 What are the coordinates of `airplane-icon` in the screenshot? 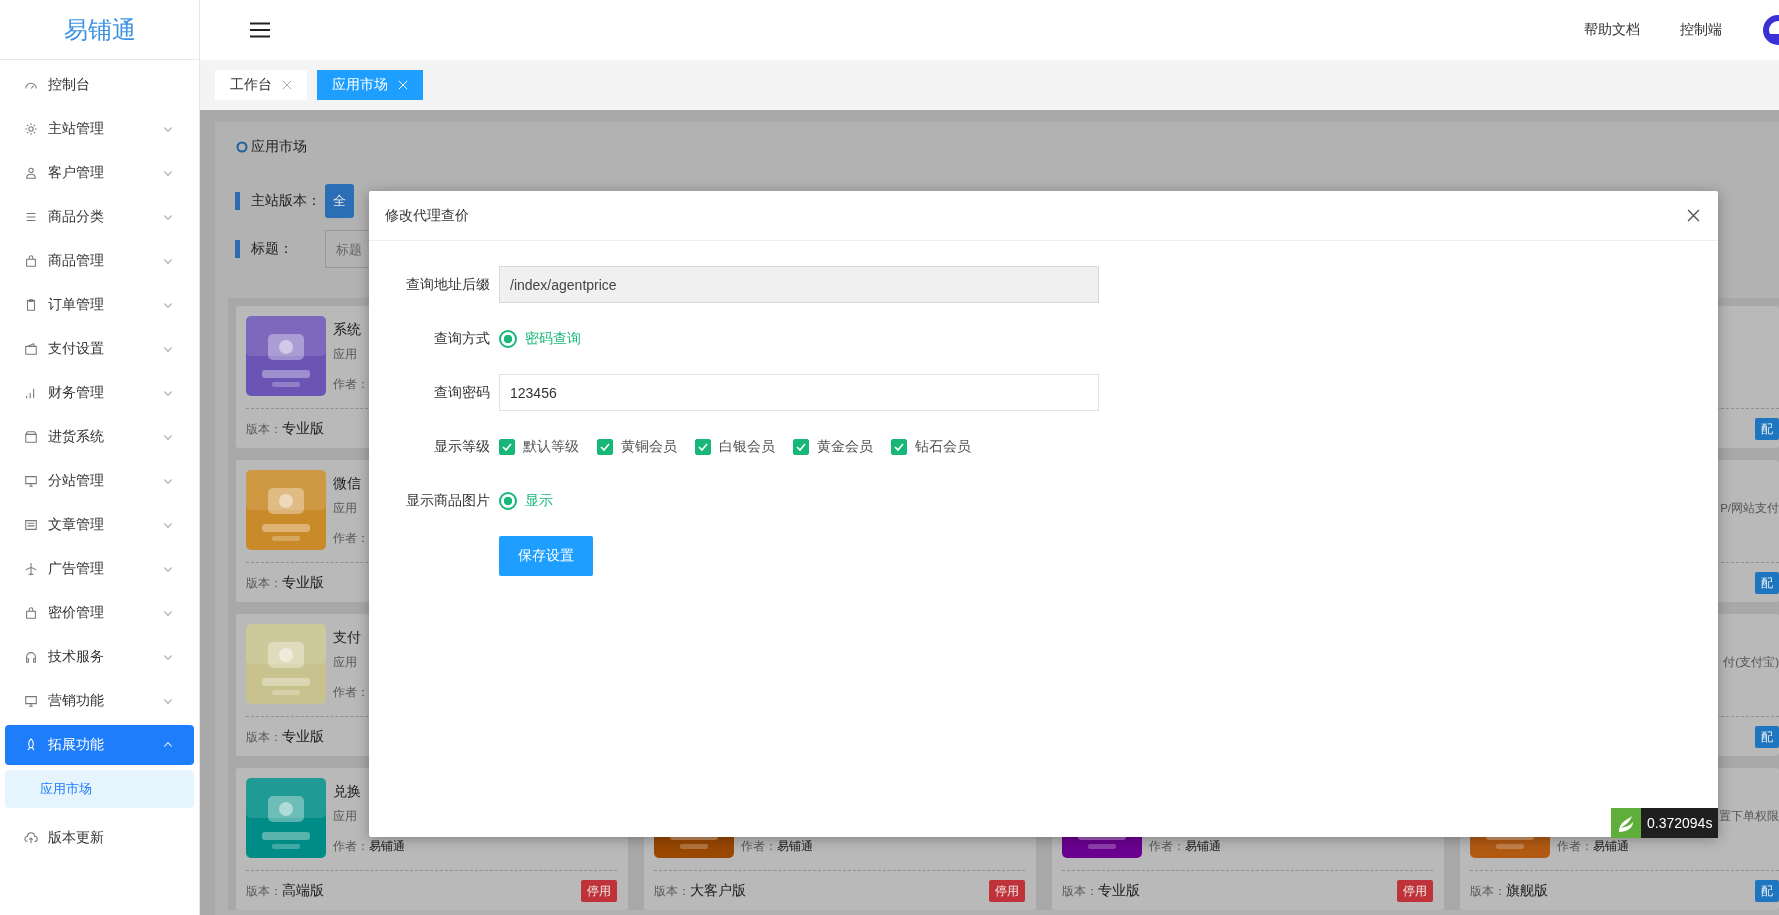 It's located at (31, 569).